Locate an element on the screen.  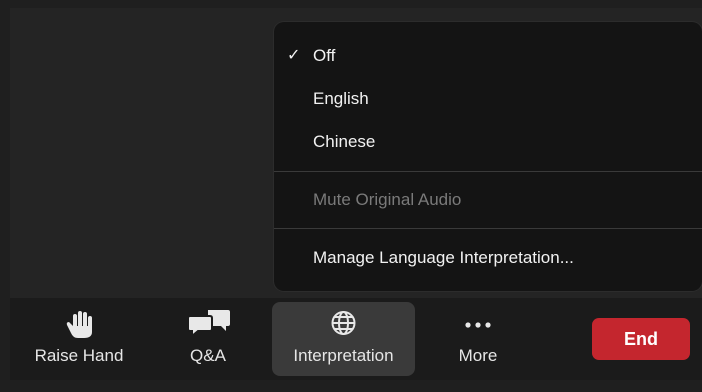
interpretation-button: Interpretation is located at coordinates (343, 339).